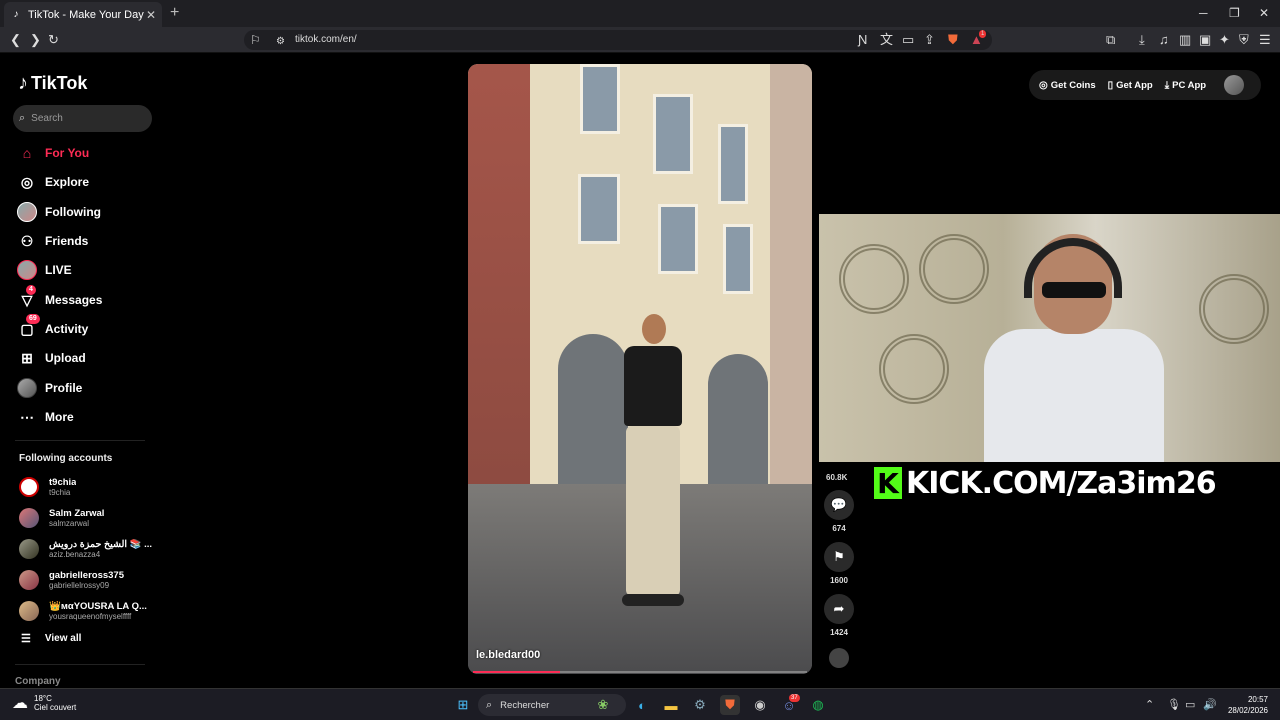 This screenshot has width=1280, height=720. I want to click on nav-upload: ⊞ Upload, so click(87, 358).